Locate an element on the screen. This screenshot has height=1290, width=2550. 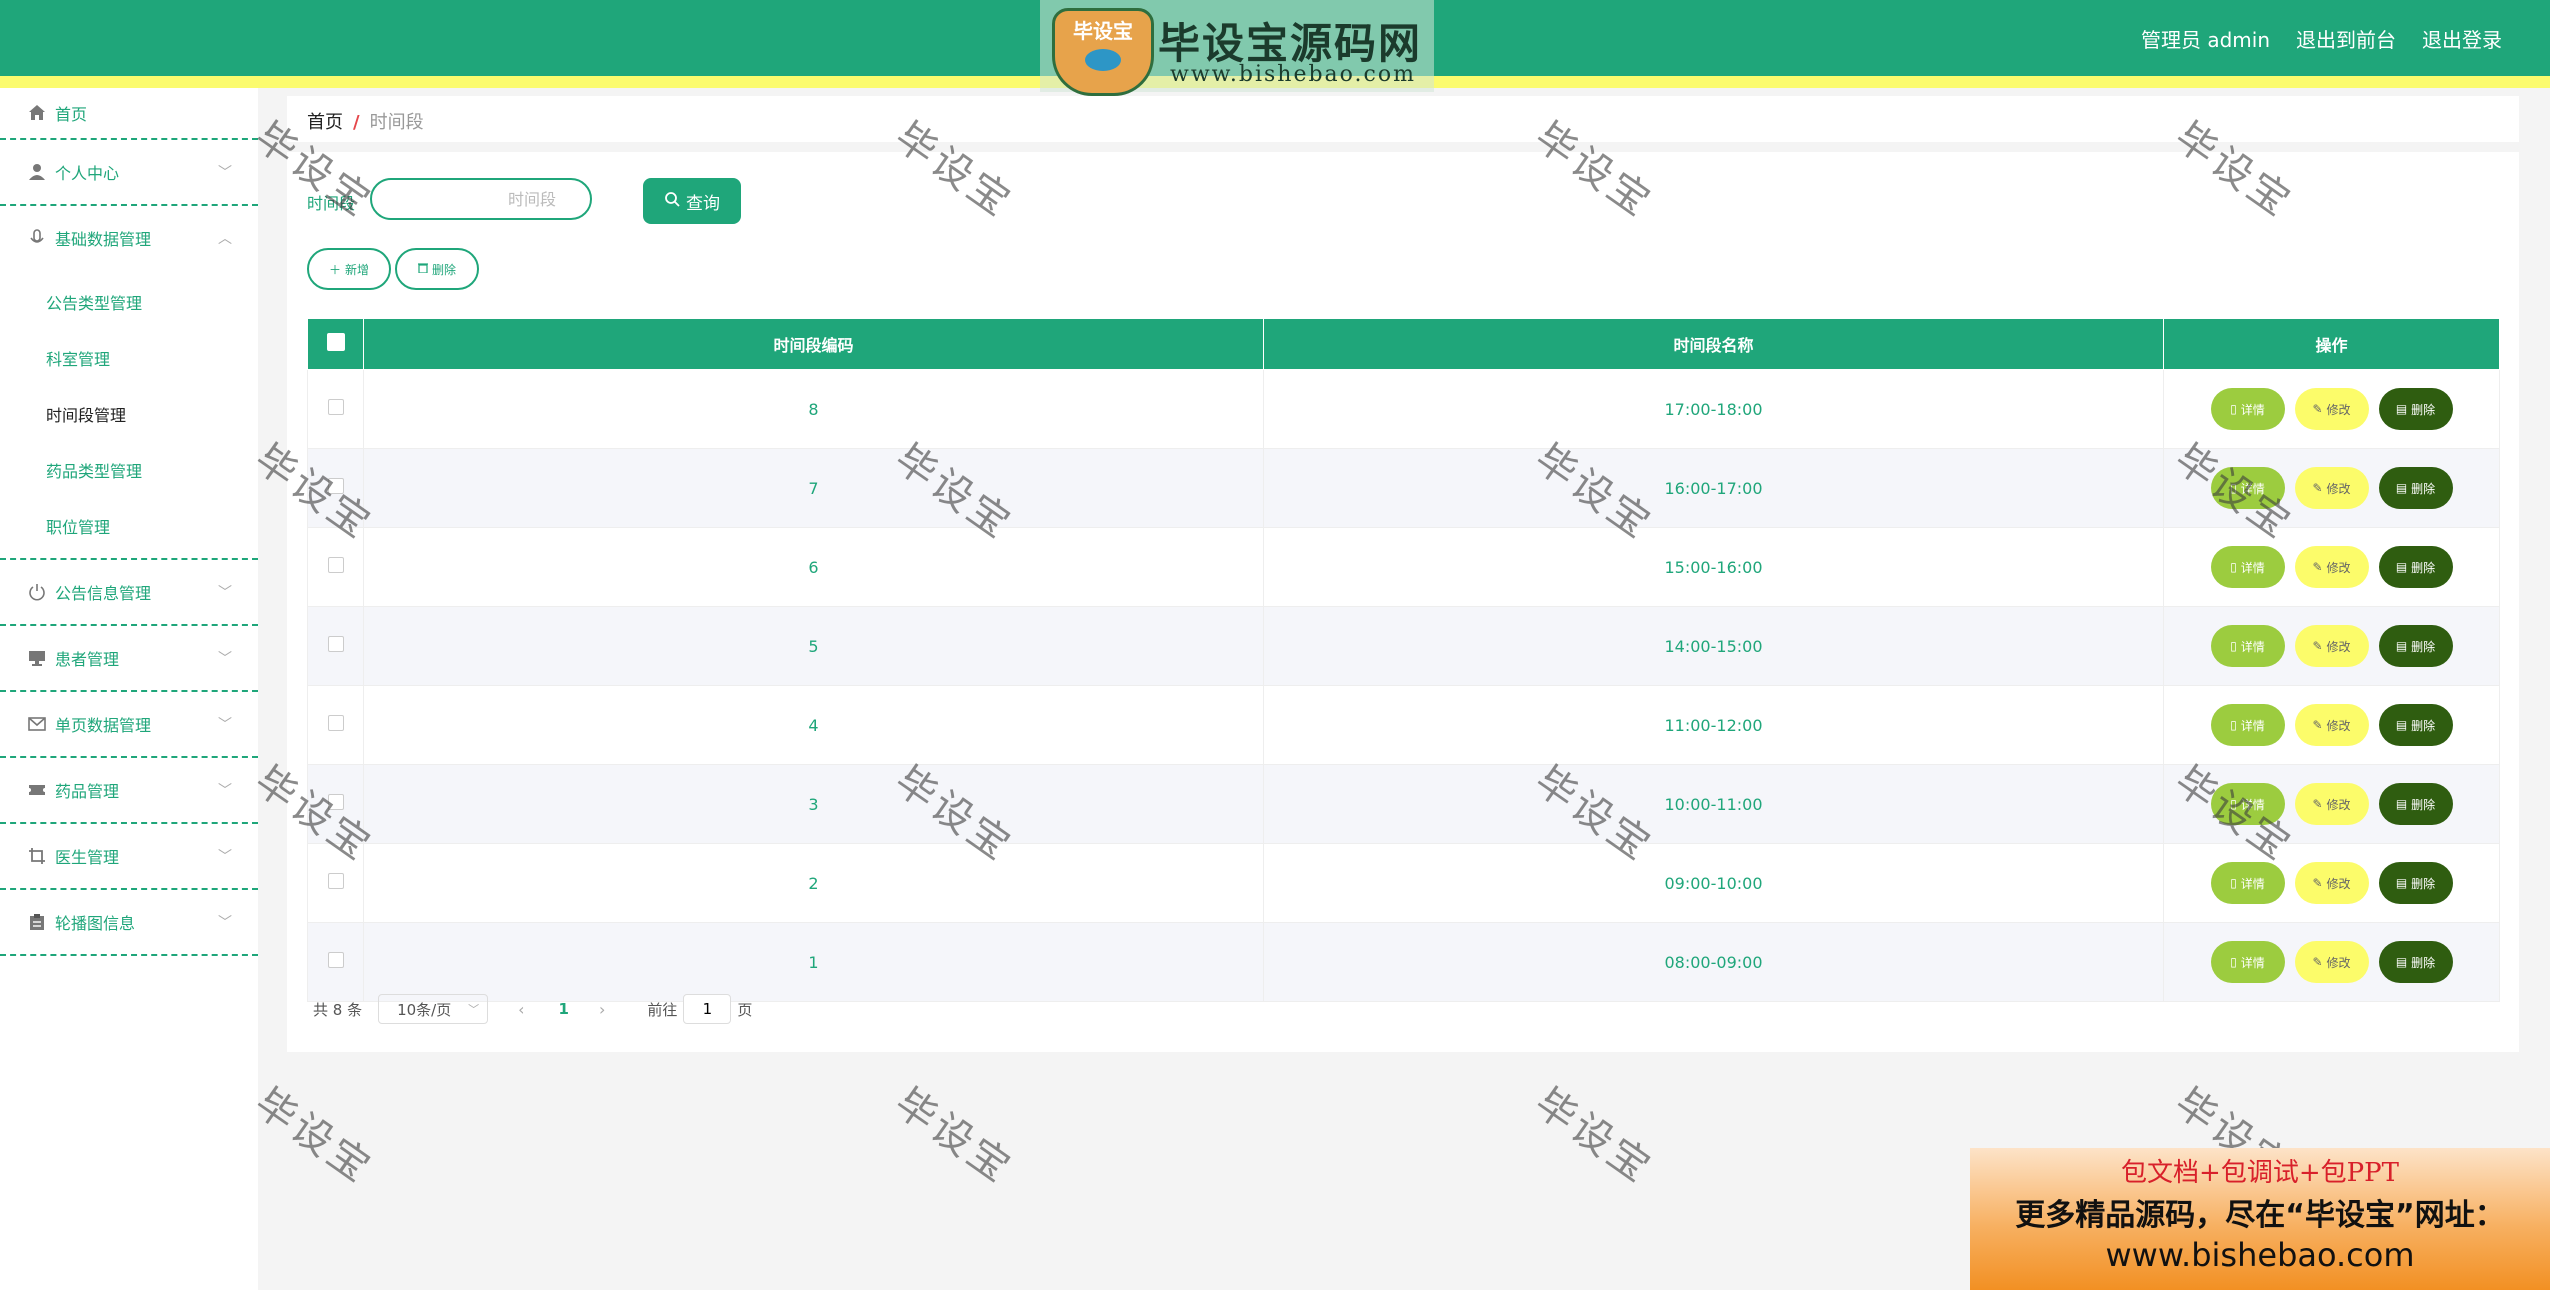
top-links: 管理员 admin 退出到前台 退出登录 is located at coordinates (2321, 38).